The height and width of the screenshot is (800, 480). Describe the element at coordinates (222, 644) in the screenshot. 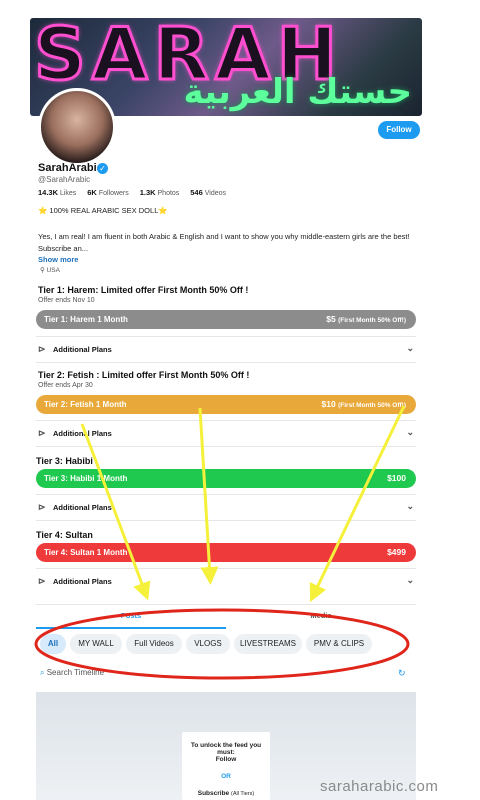

I see `annotation-ellipse` at that location.